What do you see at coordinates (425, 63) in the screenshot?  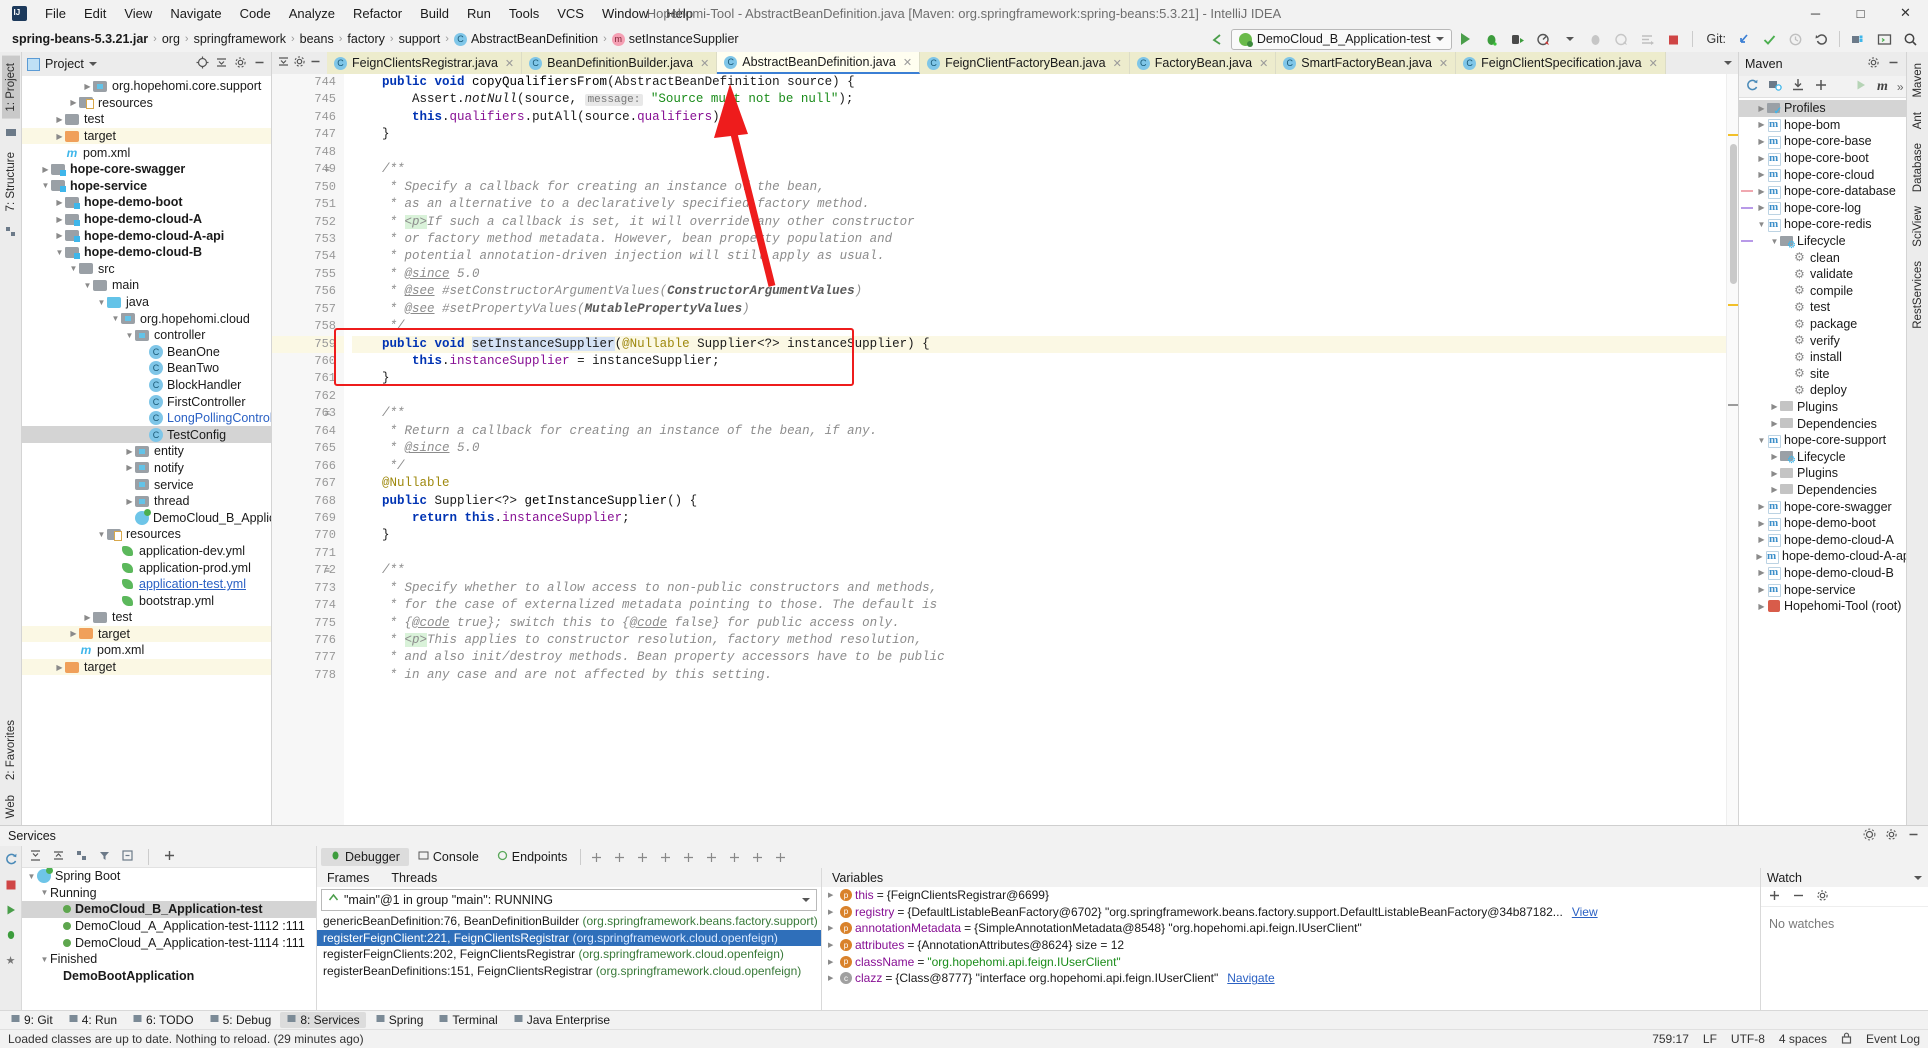 I see `editor-tab-0: C FeignClientsRegistrar.java ✕` at bounding box center [425, 63].